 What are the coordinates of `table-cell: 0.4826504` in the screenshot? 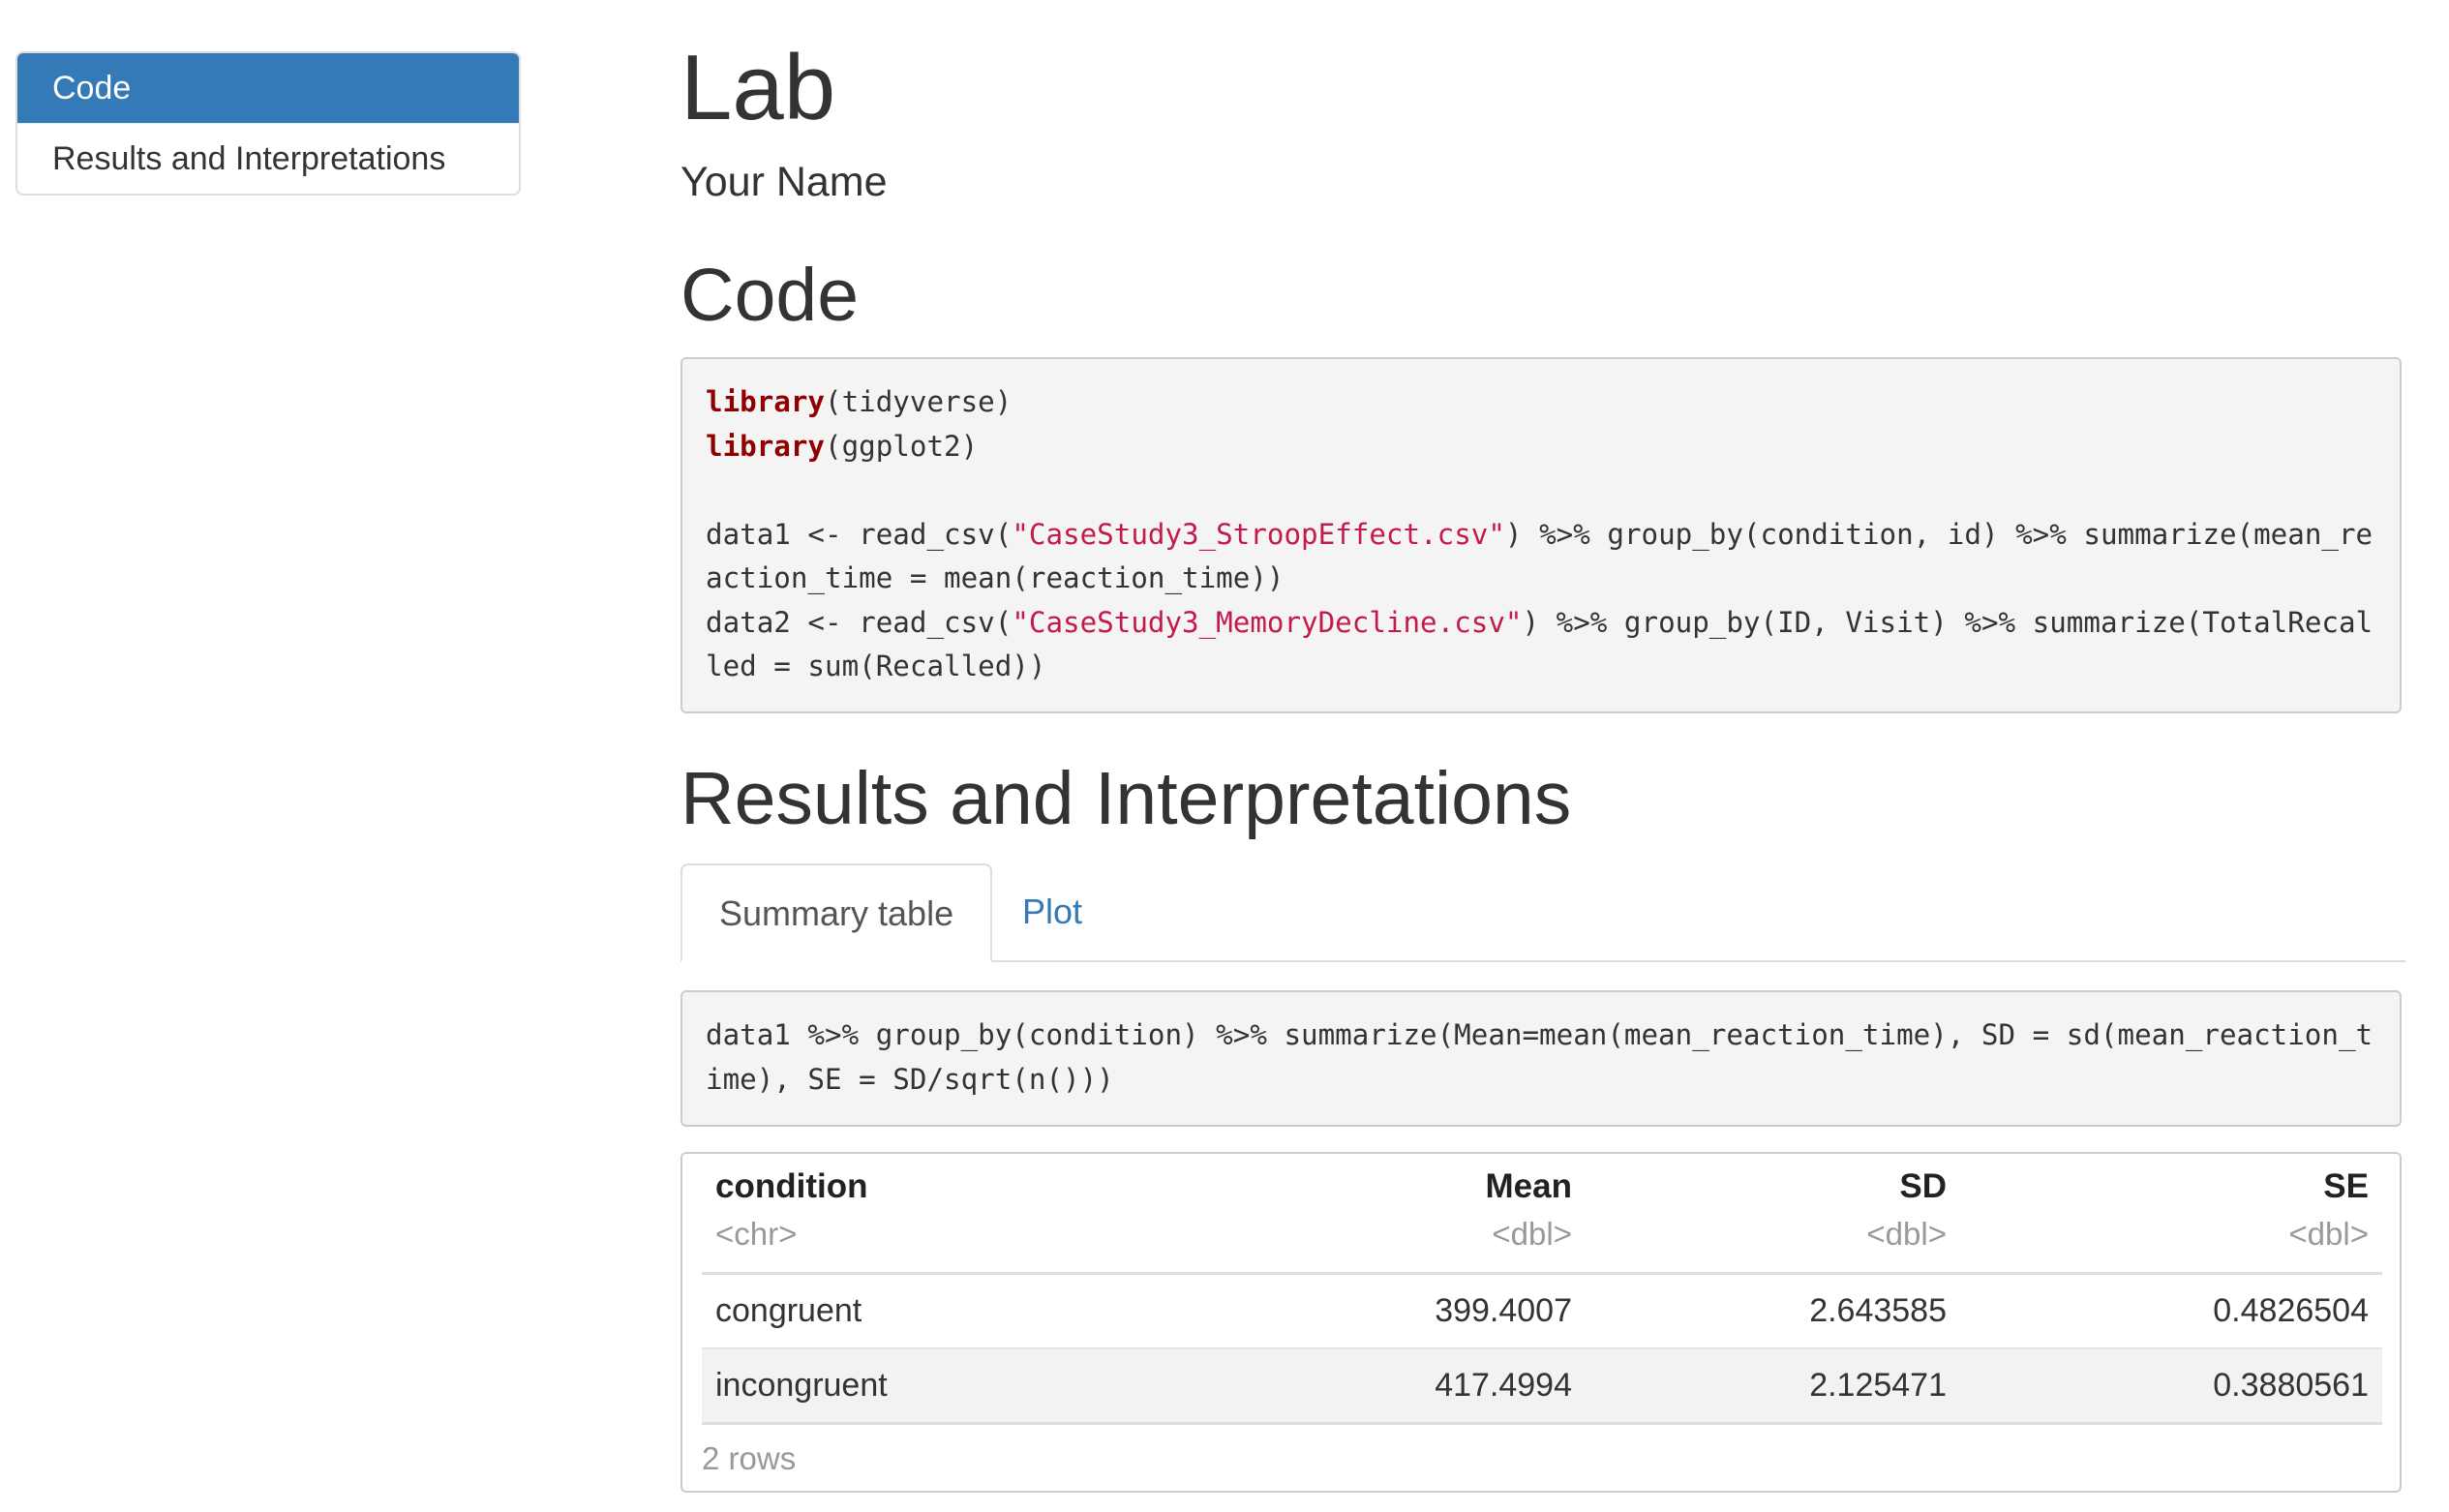 It's located at (2291, 1310).